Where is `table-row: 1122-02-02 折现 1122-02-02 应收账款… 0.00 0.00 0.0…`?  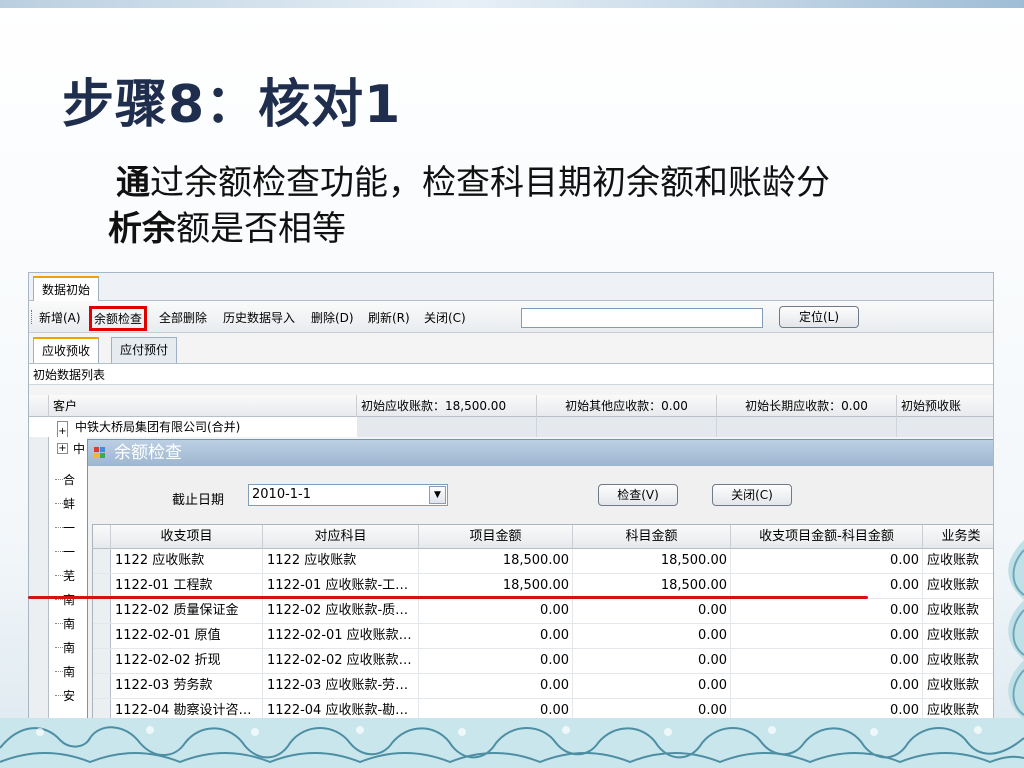 table-row: 1122-02-02 折现 1122-02-02 应收账款… 0.00 0.00 0.0… is located at coordinates (543, 661).